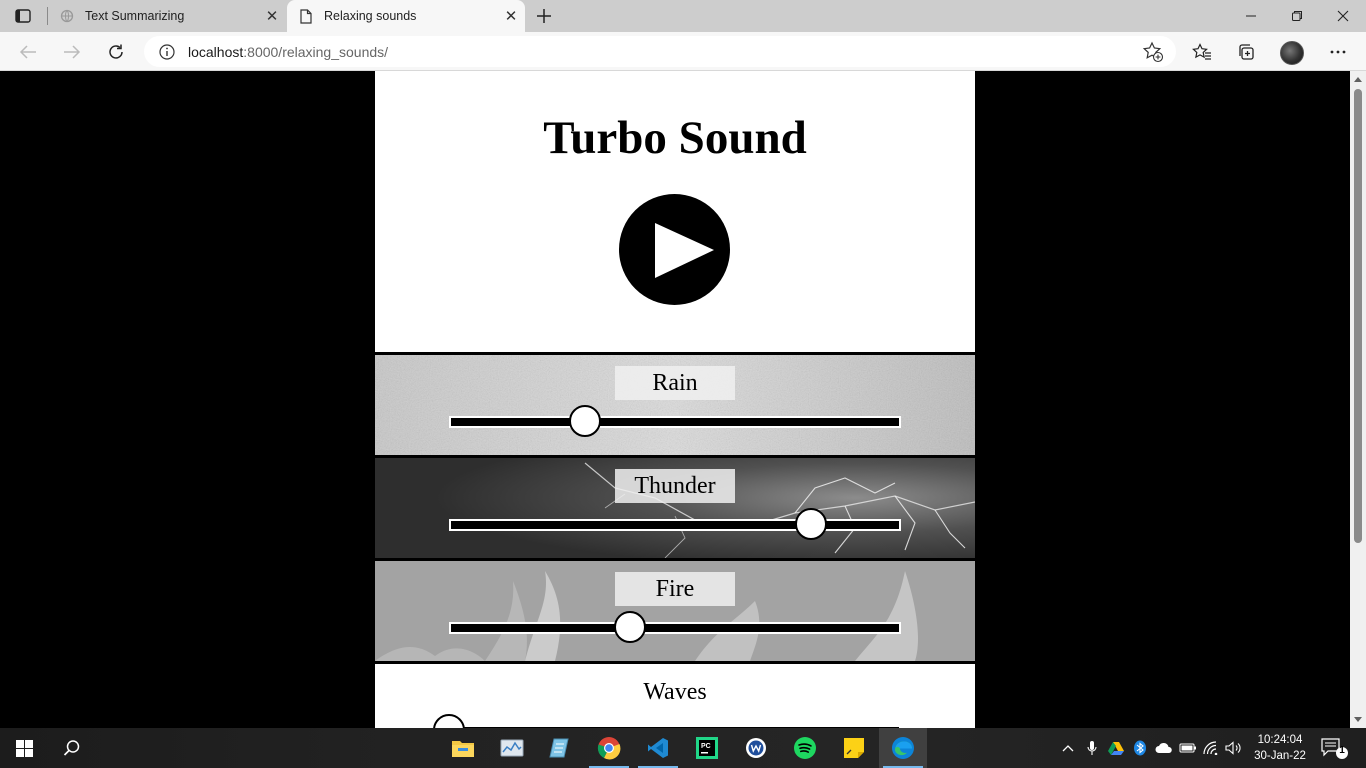  What do you see at coordinates (675, 138) in the screenshot?
I see `page-title: Turbo Sound` at bounding box center [675, 138].